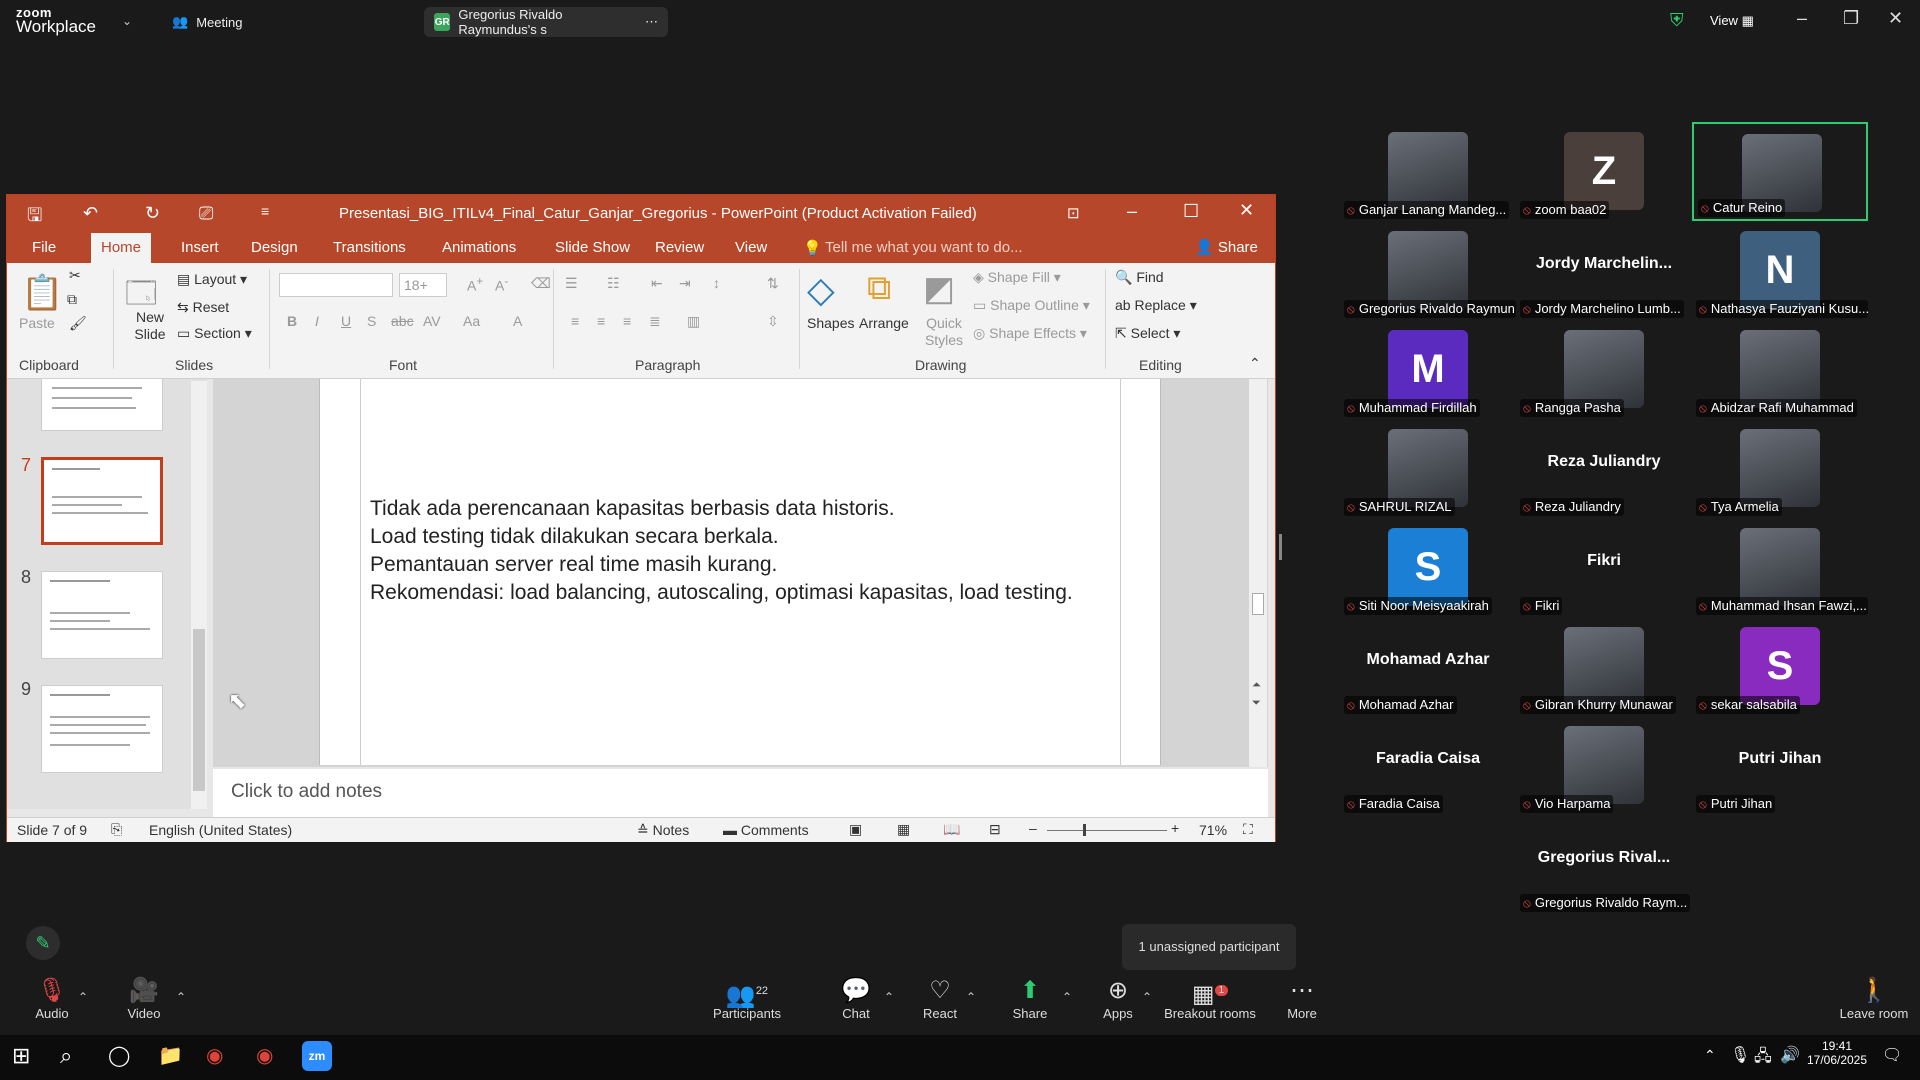 This screenshot has height=1080, width=1920. Describe the element at coordinates (199, 595) in the screenshot. I see `thumbnails-scrollbar` at that location.